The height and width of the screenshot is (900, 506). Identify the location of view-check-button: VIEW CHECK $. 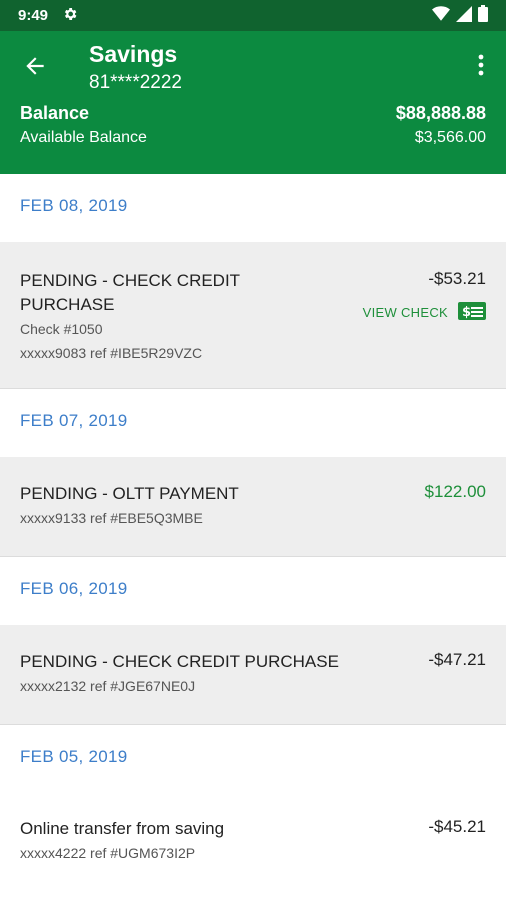
(424, 312).